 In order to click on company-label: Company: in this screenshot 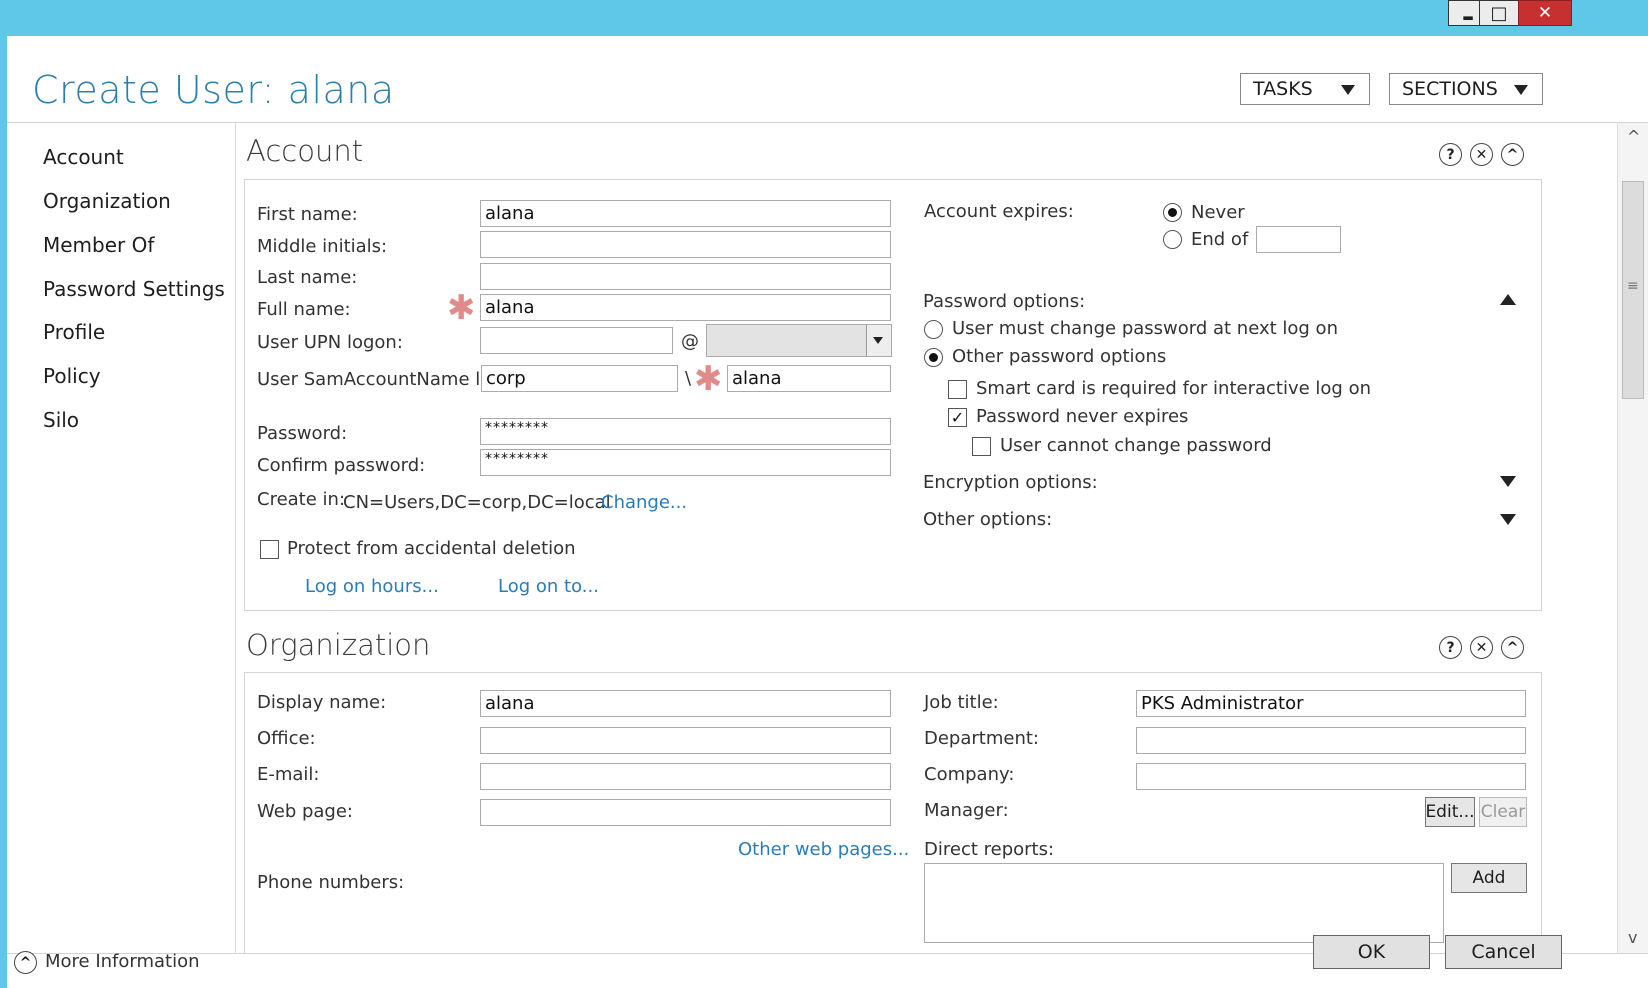, I will do `click(969, 774)`.